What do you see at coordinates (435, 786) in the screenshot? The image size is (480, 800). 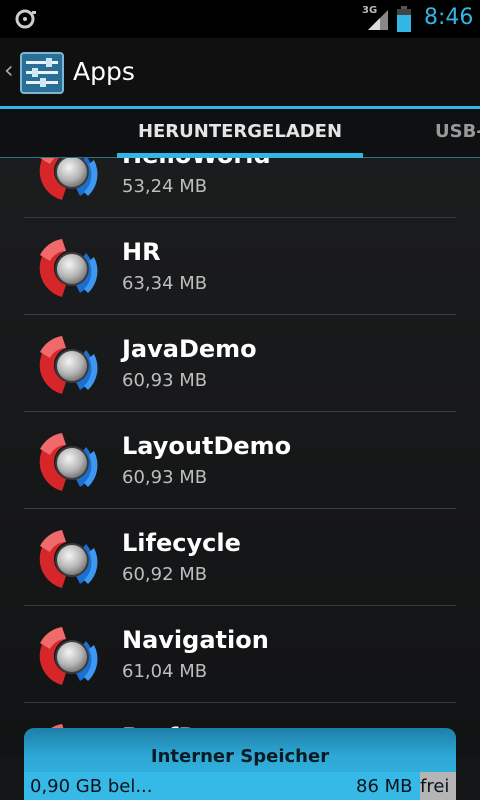 I see `storage-free-label: frei` at bounding box center [435, 786].